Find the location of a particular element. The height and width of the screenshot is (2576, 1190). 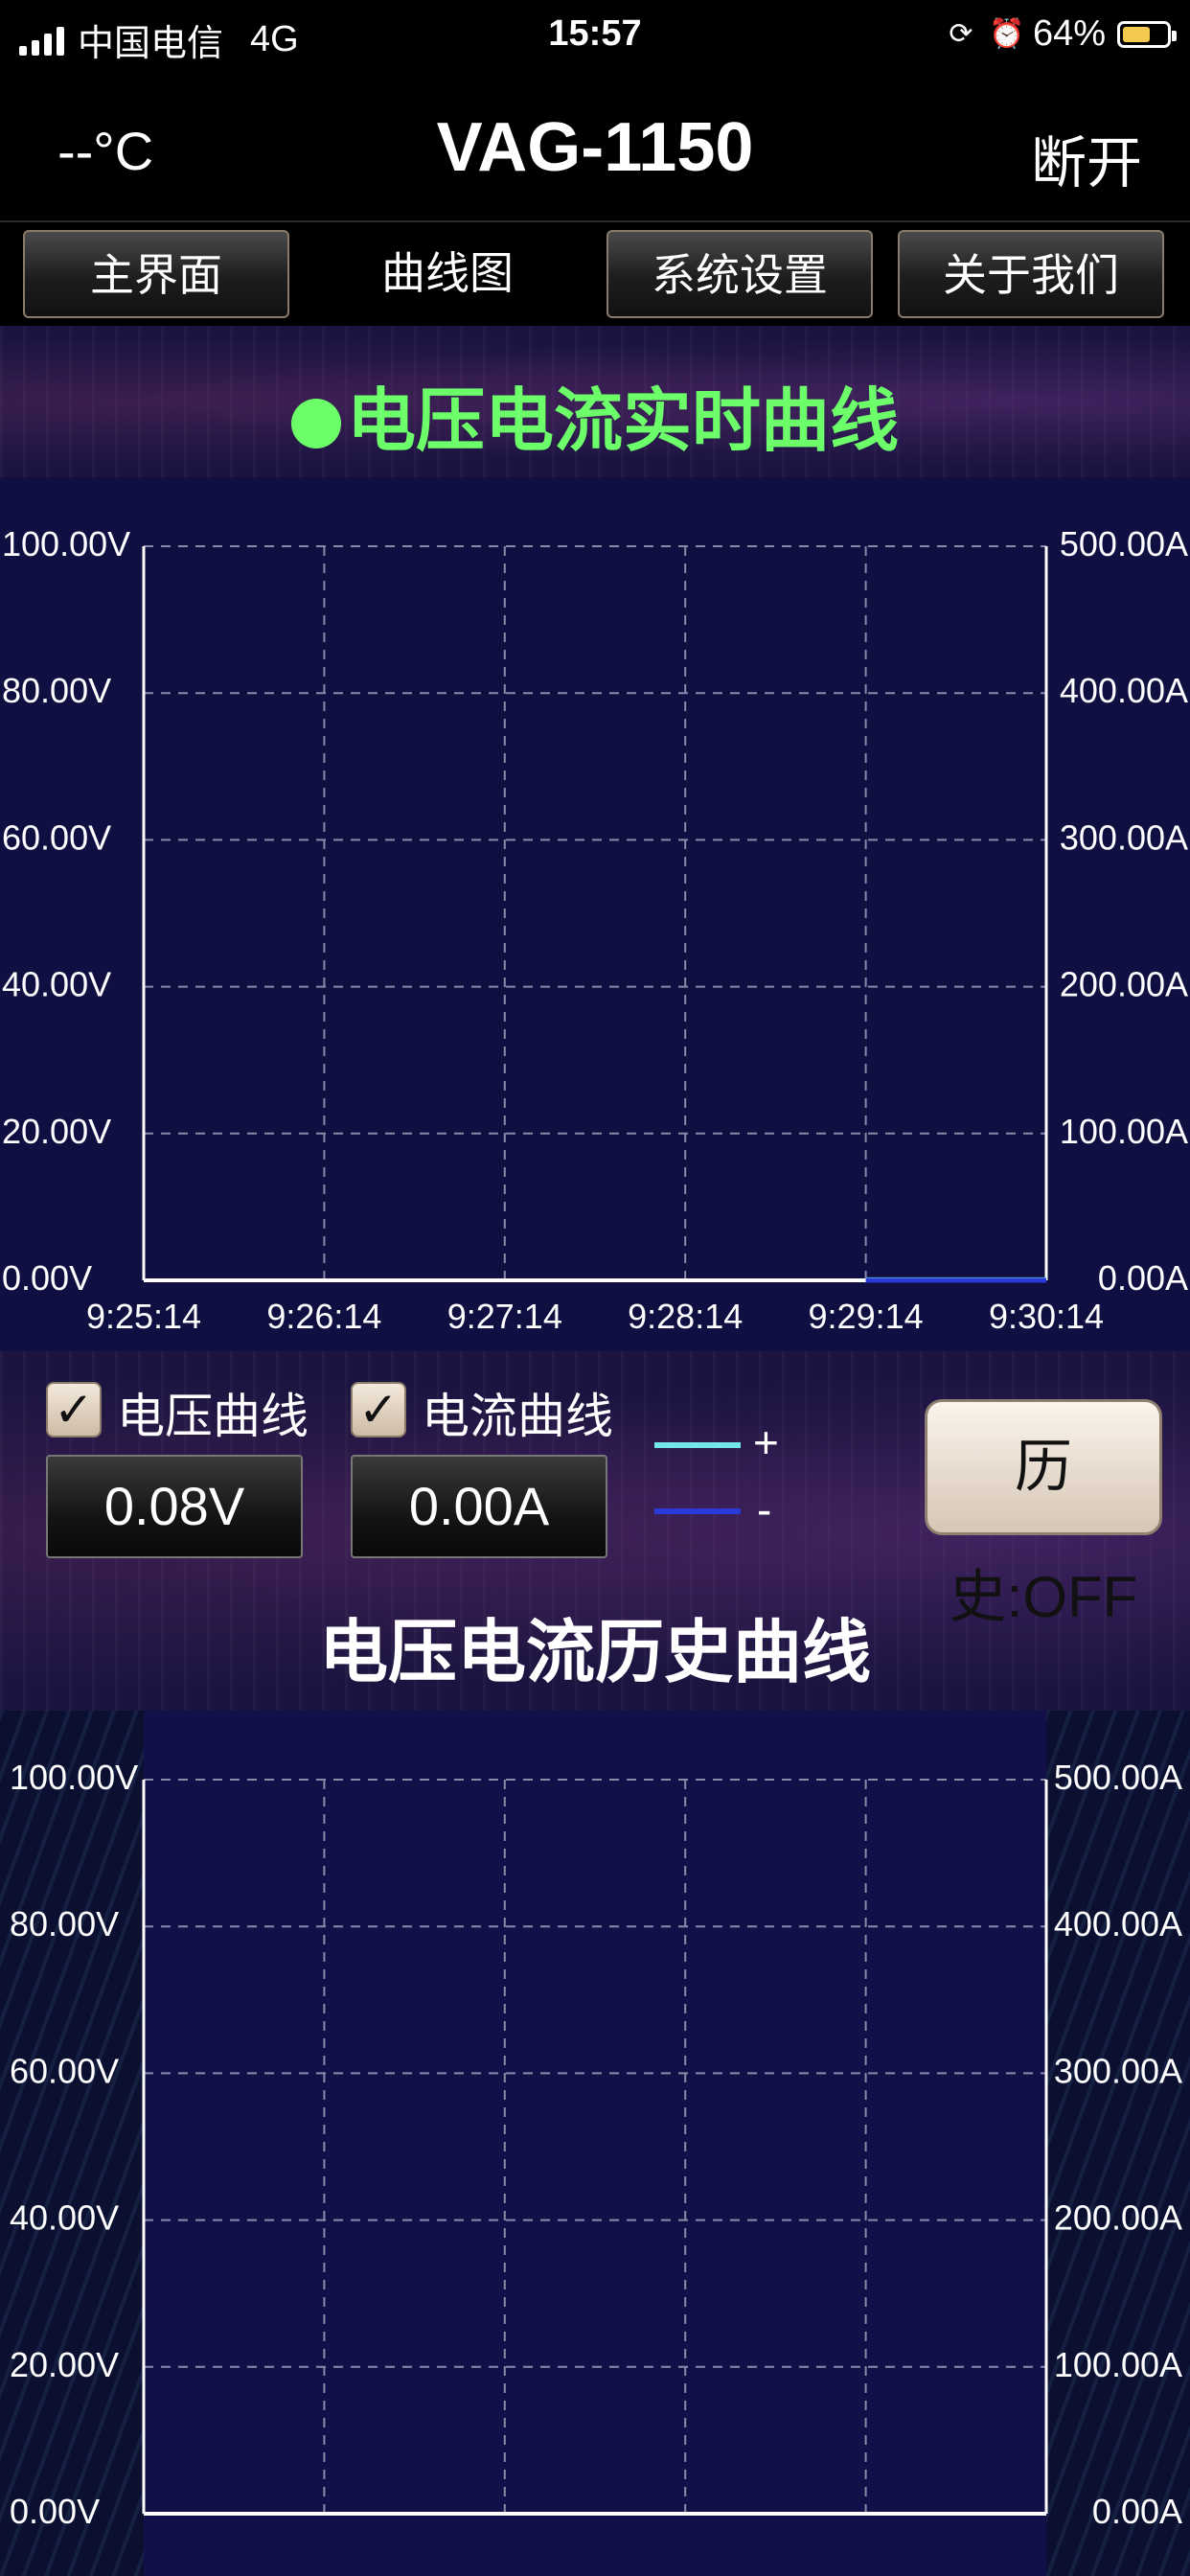

current-curve-checkbox: ✓ is located at coordinates (379, 1410).